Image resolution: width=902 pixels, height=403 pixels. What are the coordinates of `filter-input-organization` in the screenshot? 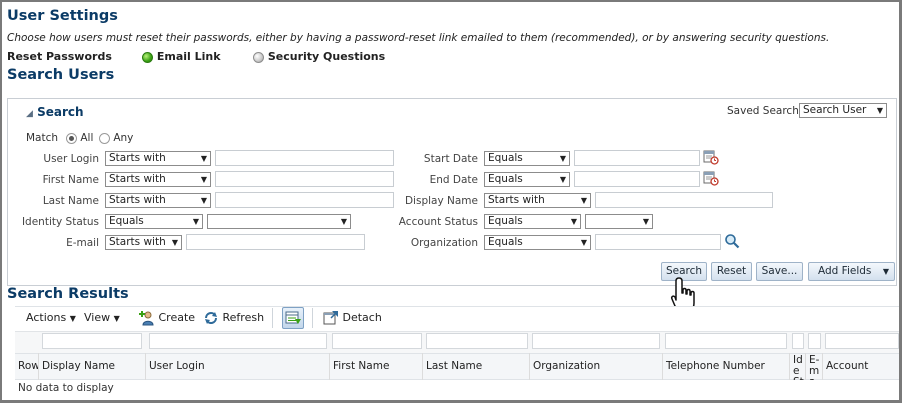 It's located at (596, 341).